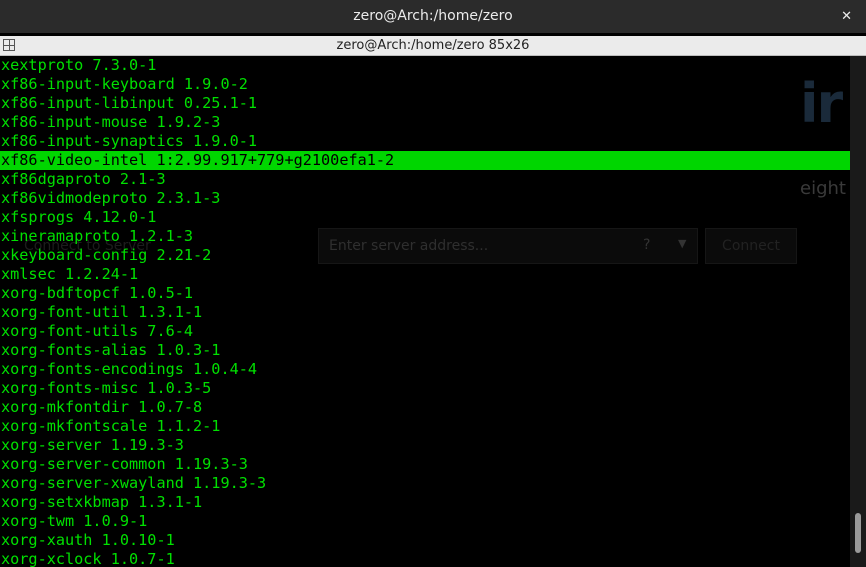 This screenshot has width=866, height=567. Describe the element at coordinates (88, 540) in the screenshot. I see `terminal-line: xorg-xauth 1.0.10-1` at that location.